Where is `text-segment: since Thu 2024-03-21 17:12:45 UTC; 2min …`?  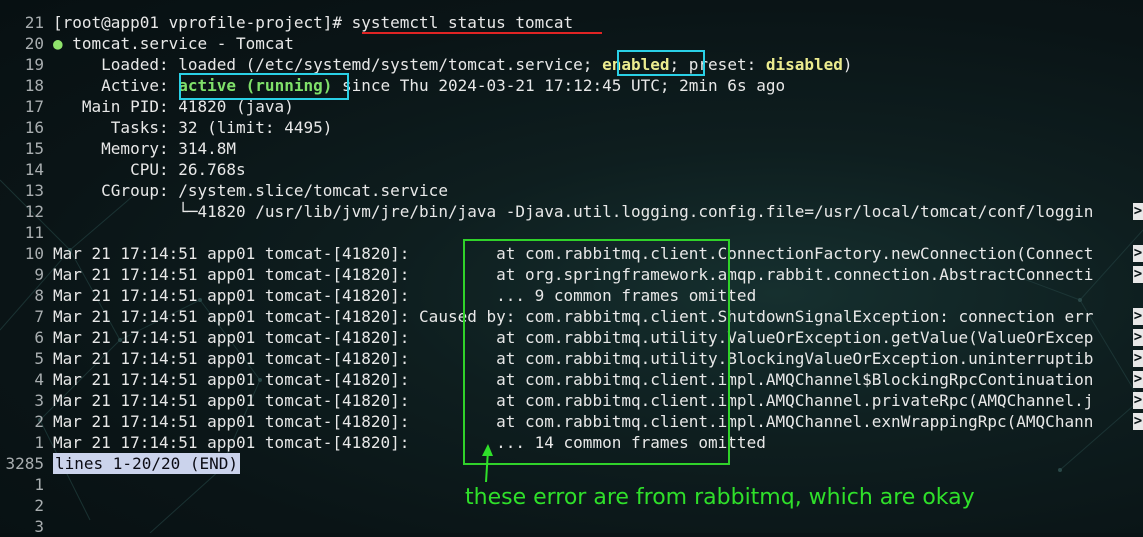
text-segment: since Thu 2024-03-21 17:12:45 UTC; 2min … is located at coordinates (559, 85).